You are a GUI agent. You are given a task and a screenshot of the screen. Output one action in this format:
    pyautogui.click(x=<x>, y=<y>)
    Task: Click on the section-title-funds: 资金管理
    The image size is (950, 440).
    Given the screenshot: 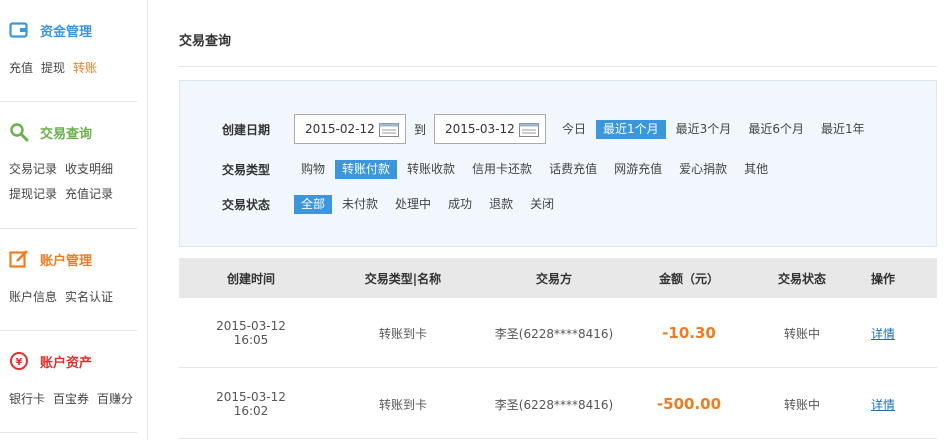 What is the action you would take?
    pyautogui.click(x=50, y=30)
    